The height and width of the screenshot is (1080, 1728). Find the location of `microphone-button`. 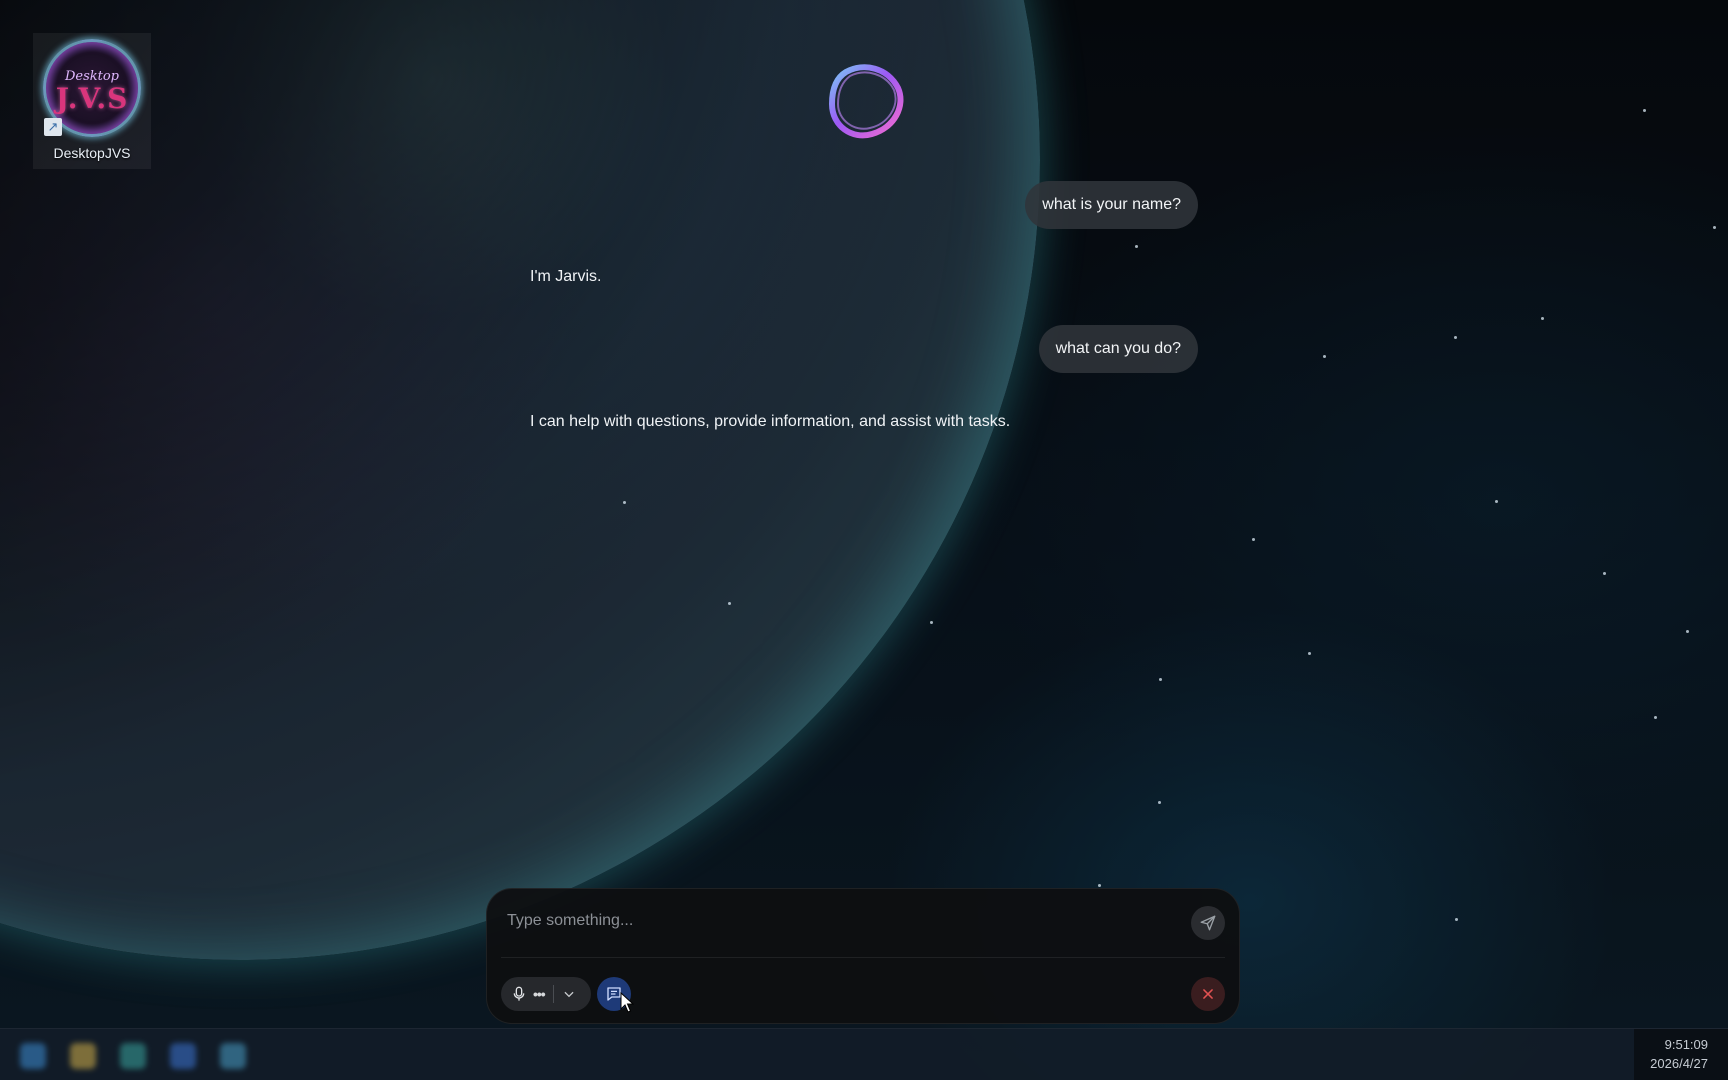

microphone-button is located at coordinates (519, 994).